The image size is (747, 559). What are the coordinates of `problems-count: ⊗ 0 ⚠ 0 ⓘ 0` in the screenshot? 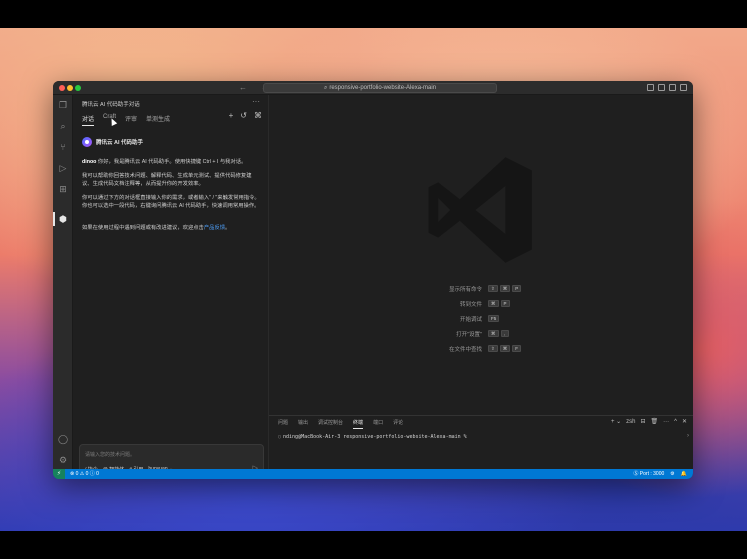 It's located at (84, 474).